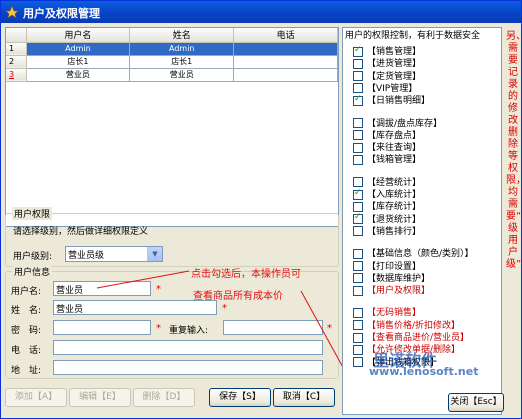 This screenshot has height=419, width=522. Describe the element at coordinates (387, 205) in the screenshot. I see `permission-checkbox: 【库存统计】` at that location.